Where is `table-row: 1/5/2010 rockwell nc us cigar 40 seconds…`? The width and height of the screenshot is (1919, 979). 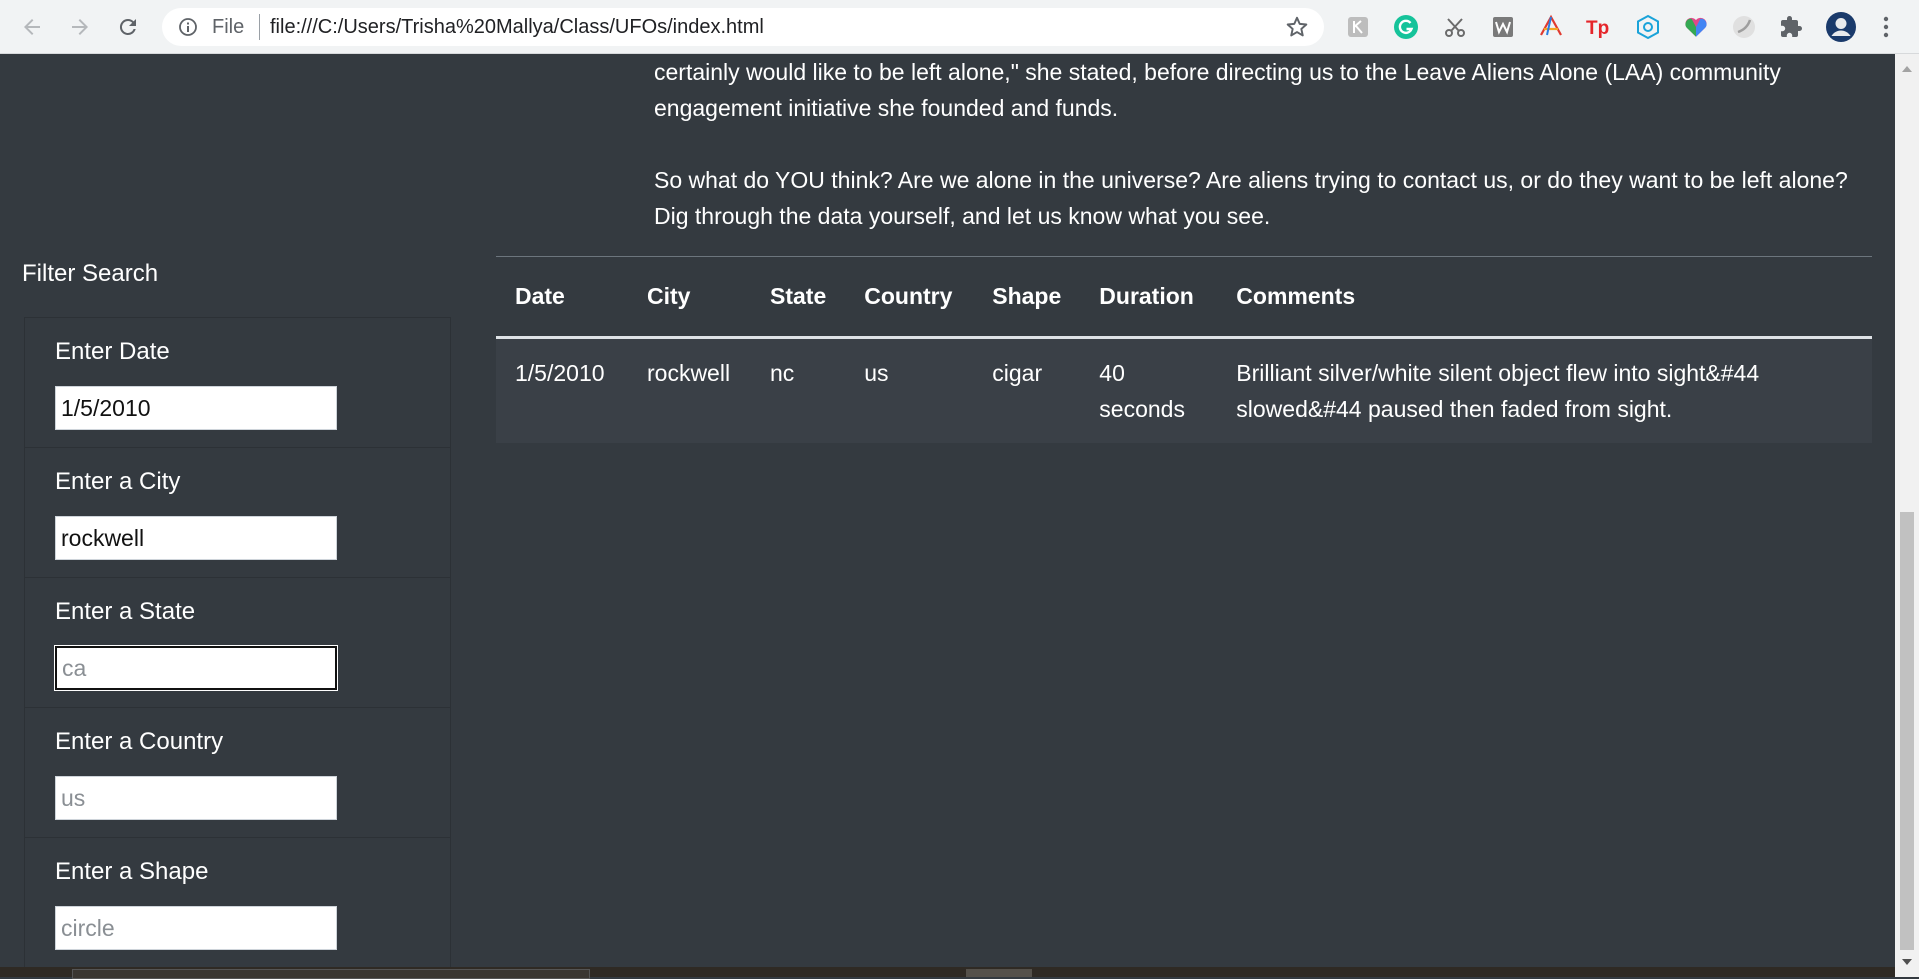
table-row: 1/5/2010 rockwell nc us cigar 40 seconds… is located at coordinates (1184, 390).